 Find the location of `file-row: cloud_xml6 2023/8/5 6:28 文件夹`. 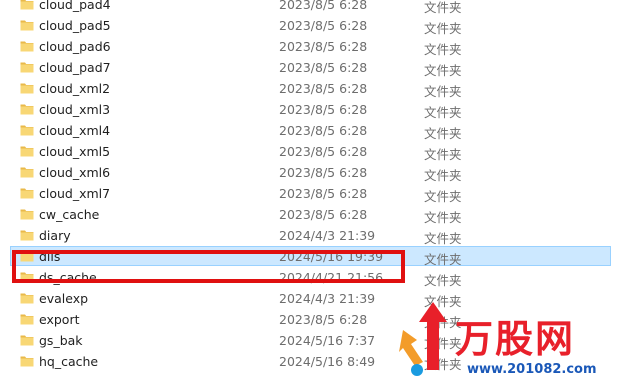

file-row: cloud_xml6 2023/8/5 6:28 文件夹 is located at coordinates (308, 172).